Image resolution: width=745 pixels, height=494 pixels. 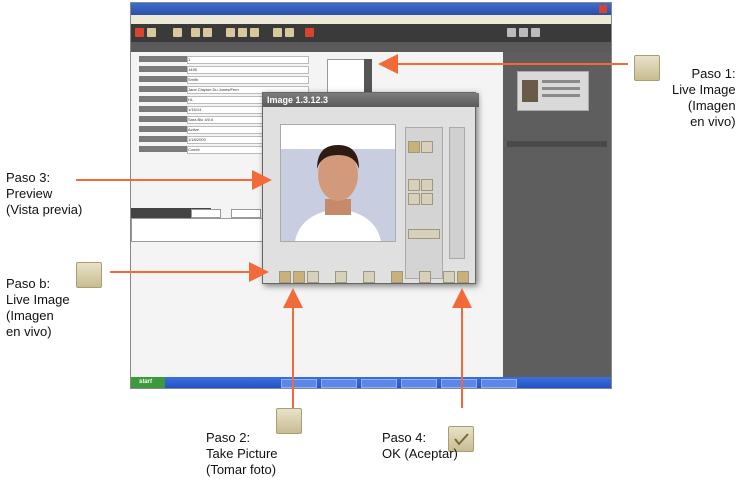 I want to click on step2-annotation: Paso 2: Take Picture (Tomar foto), so click(x=242, y=454).